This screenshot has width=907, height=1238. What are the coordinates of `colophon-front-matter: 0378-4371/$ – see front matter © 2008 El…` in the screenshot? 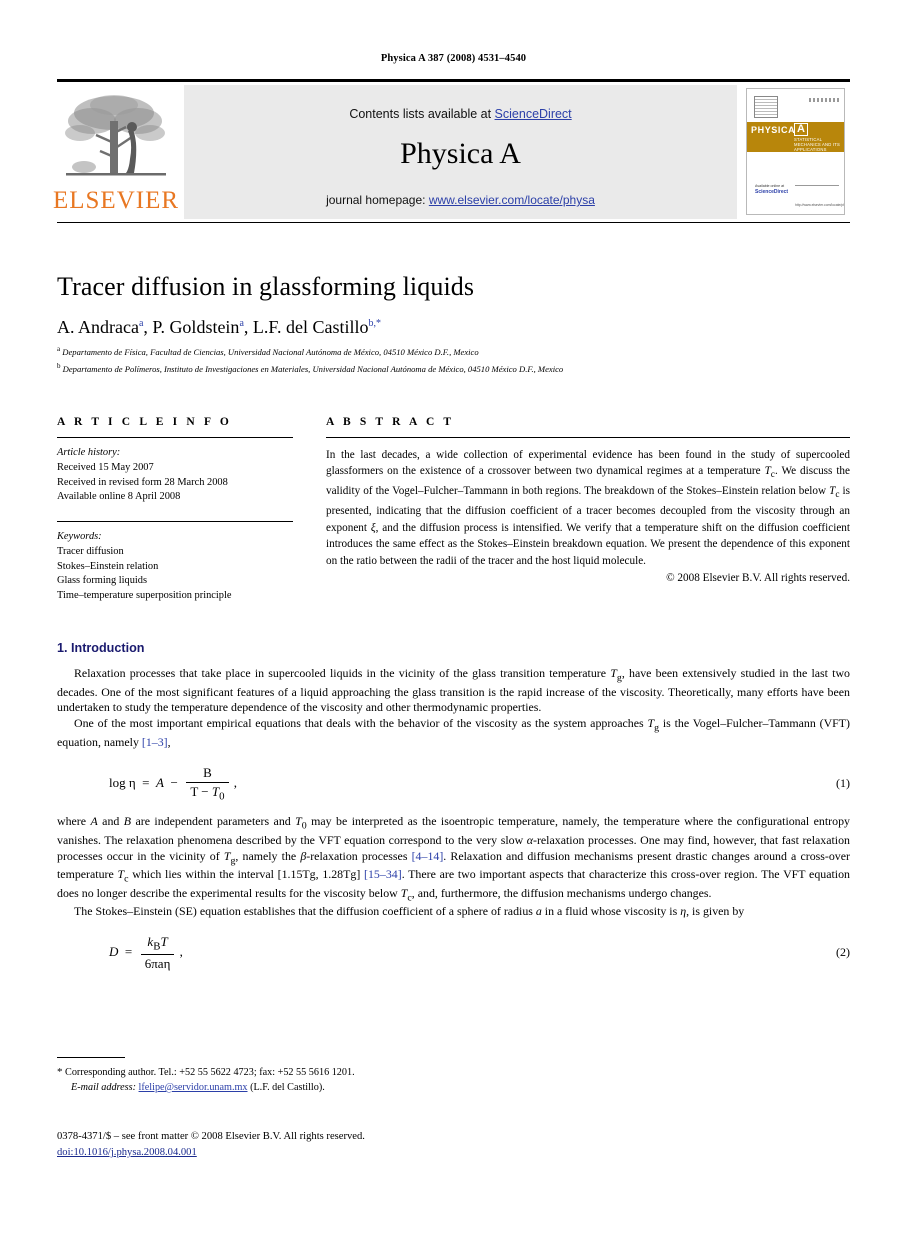 It's located at (211, 1136).